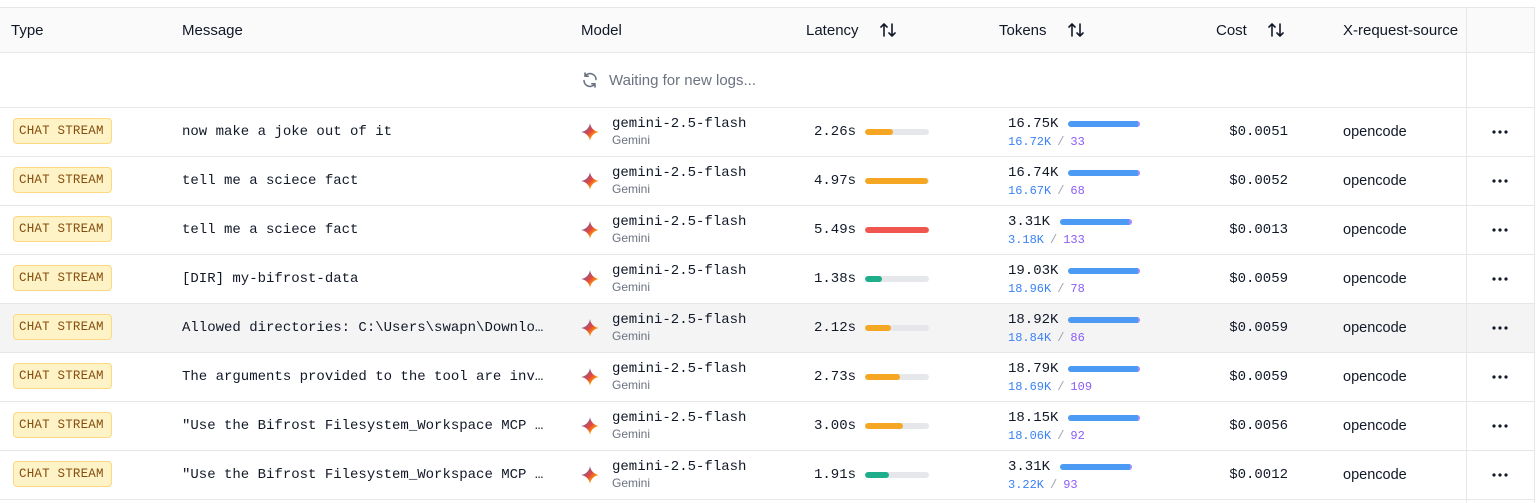 Image resolution: width=1536 pixels, height=503 pixels. Describe the element at coordinates (1258, 181) in the screenshot. I see `cost-value: $0.0052` at that location.